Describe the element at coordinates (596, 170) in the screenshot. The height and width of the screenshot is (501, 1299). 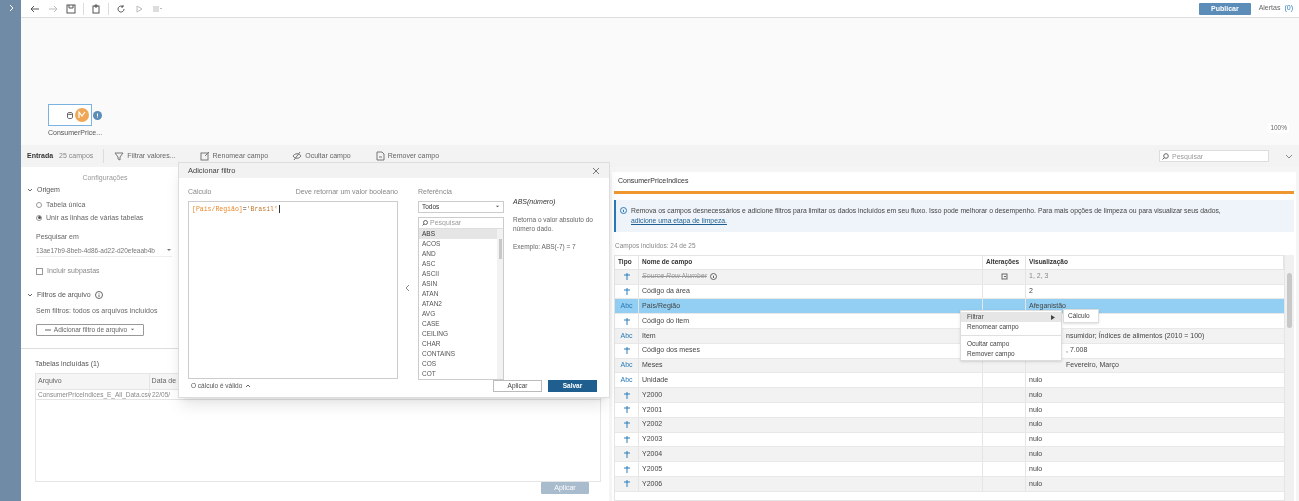
I see `close-icon` at that location.